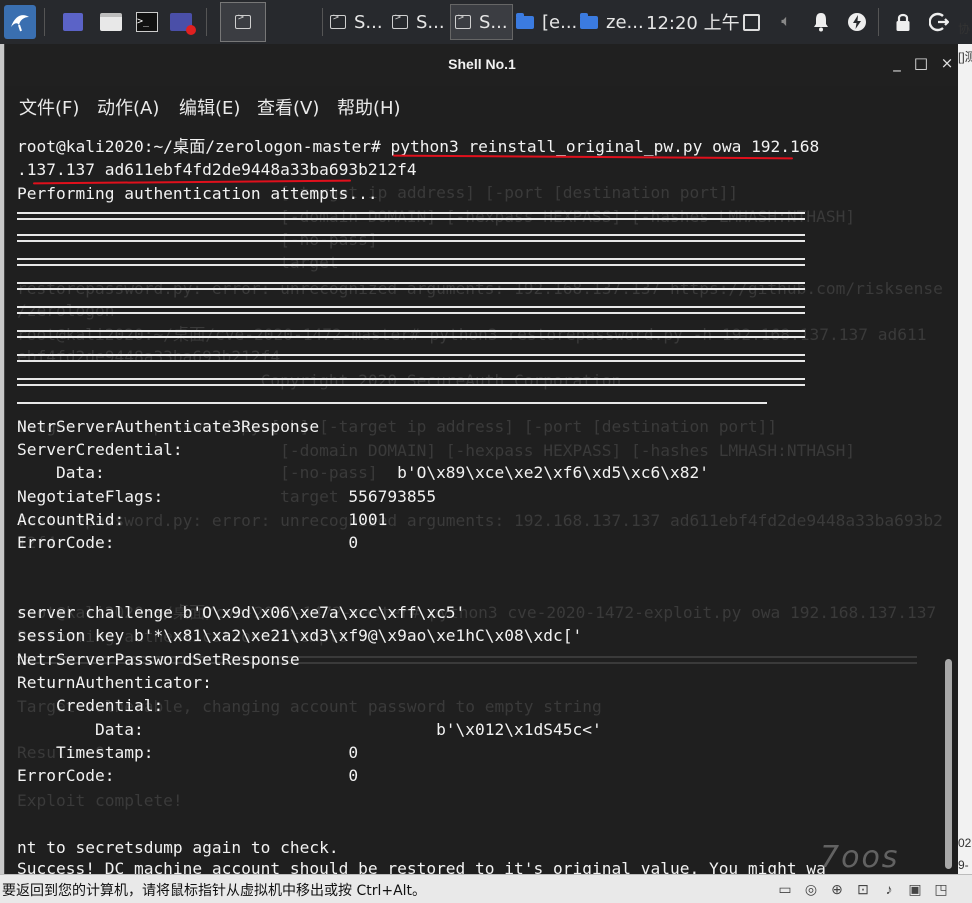 The image size is (972, 903). I want to click on maximize-button: □, so click(921, 65).